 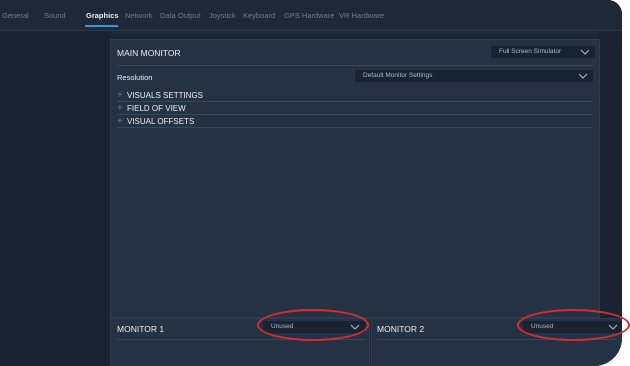 I want to click on section-visual-offsets-label: VISUAL OFFSETS, so click(x=161, y=121).